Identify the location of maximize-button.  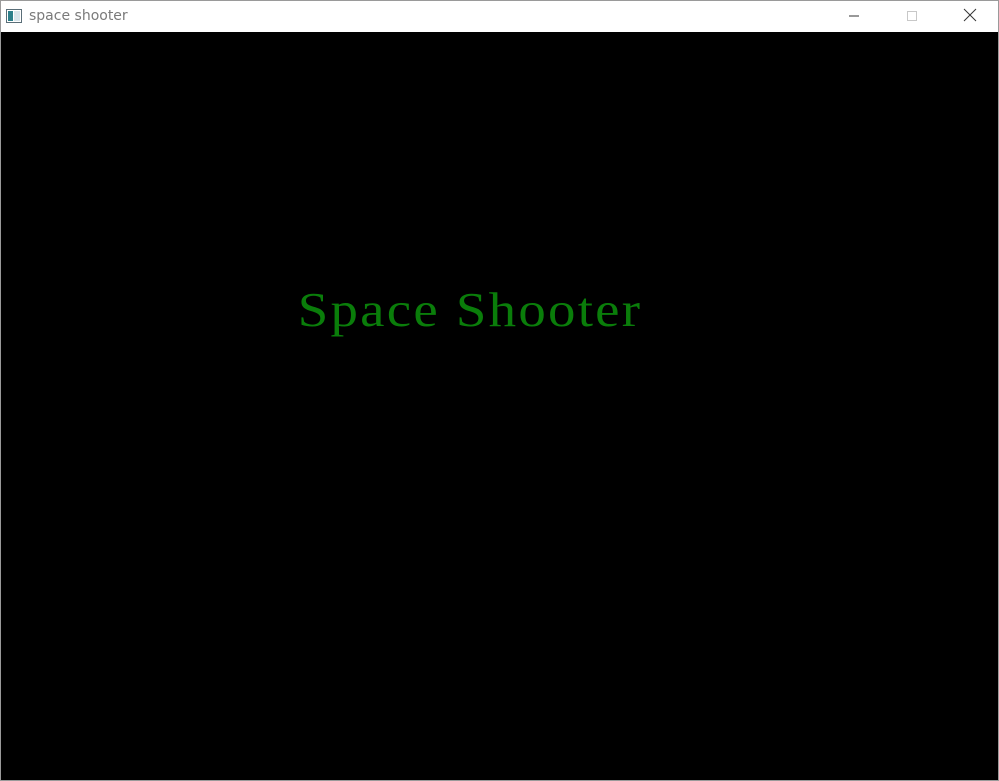
(912, 16).